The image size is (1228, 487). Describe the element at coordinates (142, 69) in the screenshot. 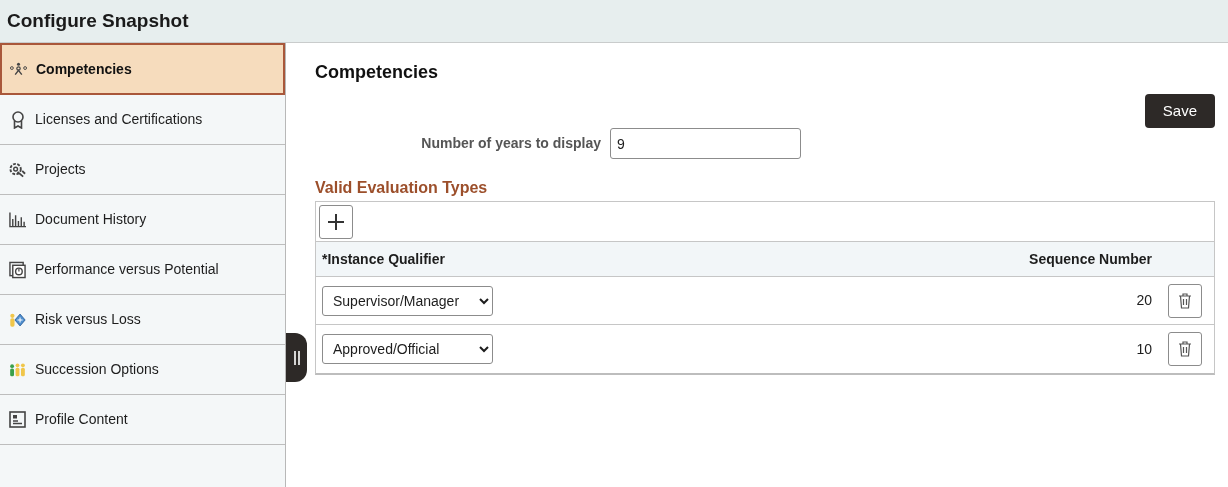

I see `sidebar-item: Competencies` at that location.